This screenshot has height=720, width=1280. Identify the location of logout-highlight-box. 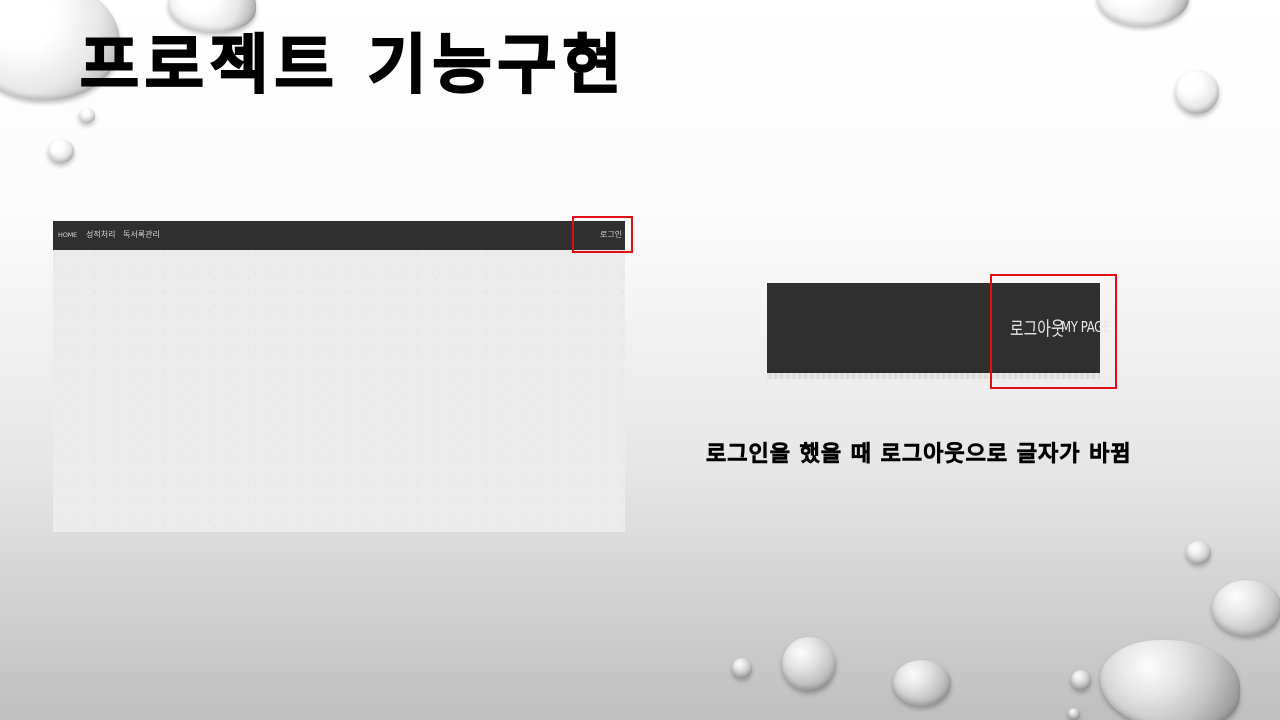
(1053, 331).